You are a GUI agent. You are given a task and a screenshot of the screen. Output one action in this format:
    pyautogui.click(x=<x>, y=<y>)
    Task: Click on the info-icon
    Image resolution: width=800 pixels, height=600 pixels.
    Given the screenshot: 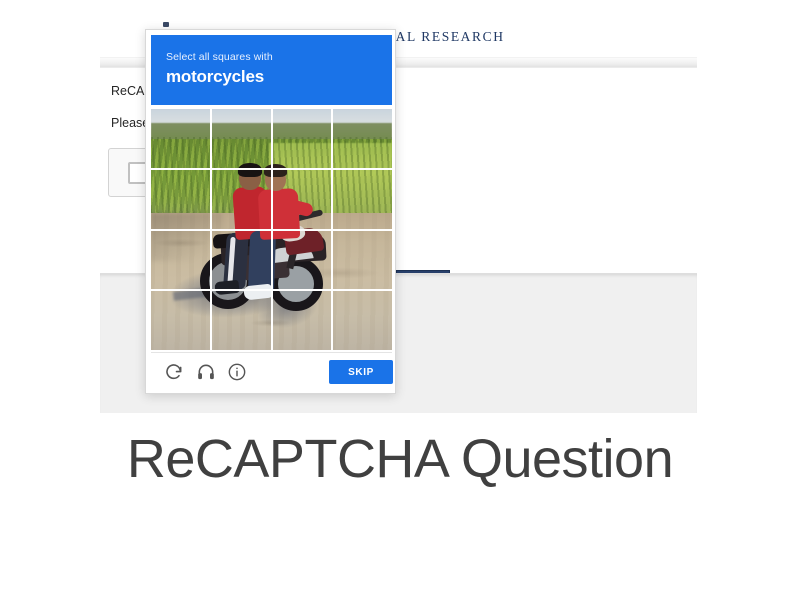 What is the action you would take?
    pyautogui.click(x=237, y=372)
    